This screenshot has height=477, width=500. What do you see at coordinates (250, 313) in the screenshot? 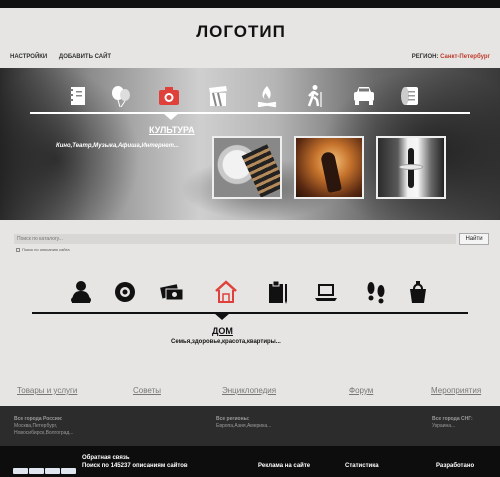
I see `home-divider` at bounding box center [250, 313].